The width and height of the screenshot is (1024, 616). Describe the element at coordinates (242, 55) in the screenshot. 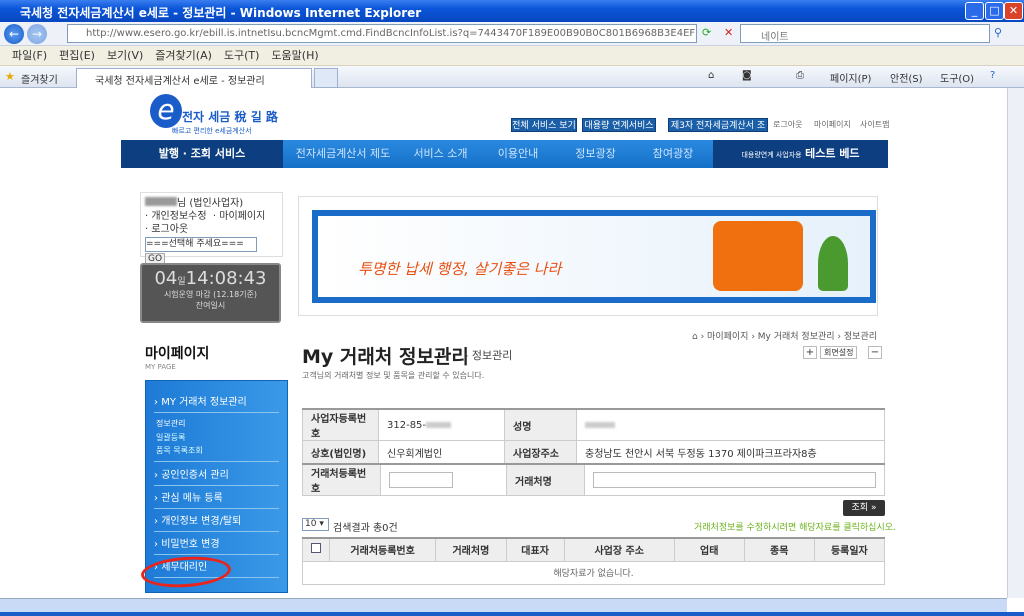

I see `menu-tools: 도구(T)` at that location.